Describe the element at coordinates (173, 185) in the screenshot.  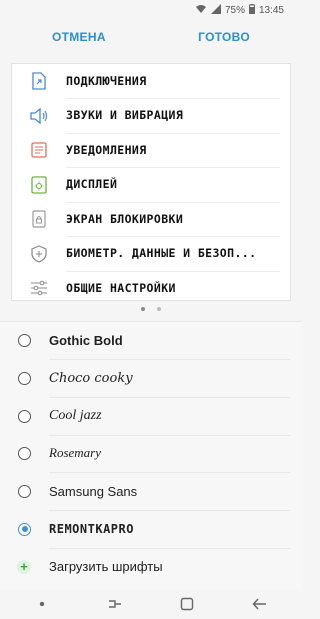
I see `preview-item-label: ДИСПЛЕЙ` at that location.